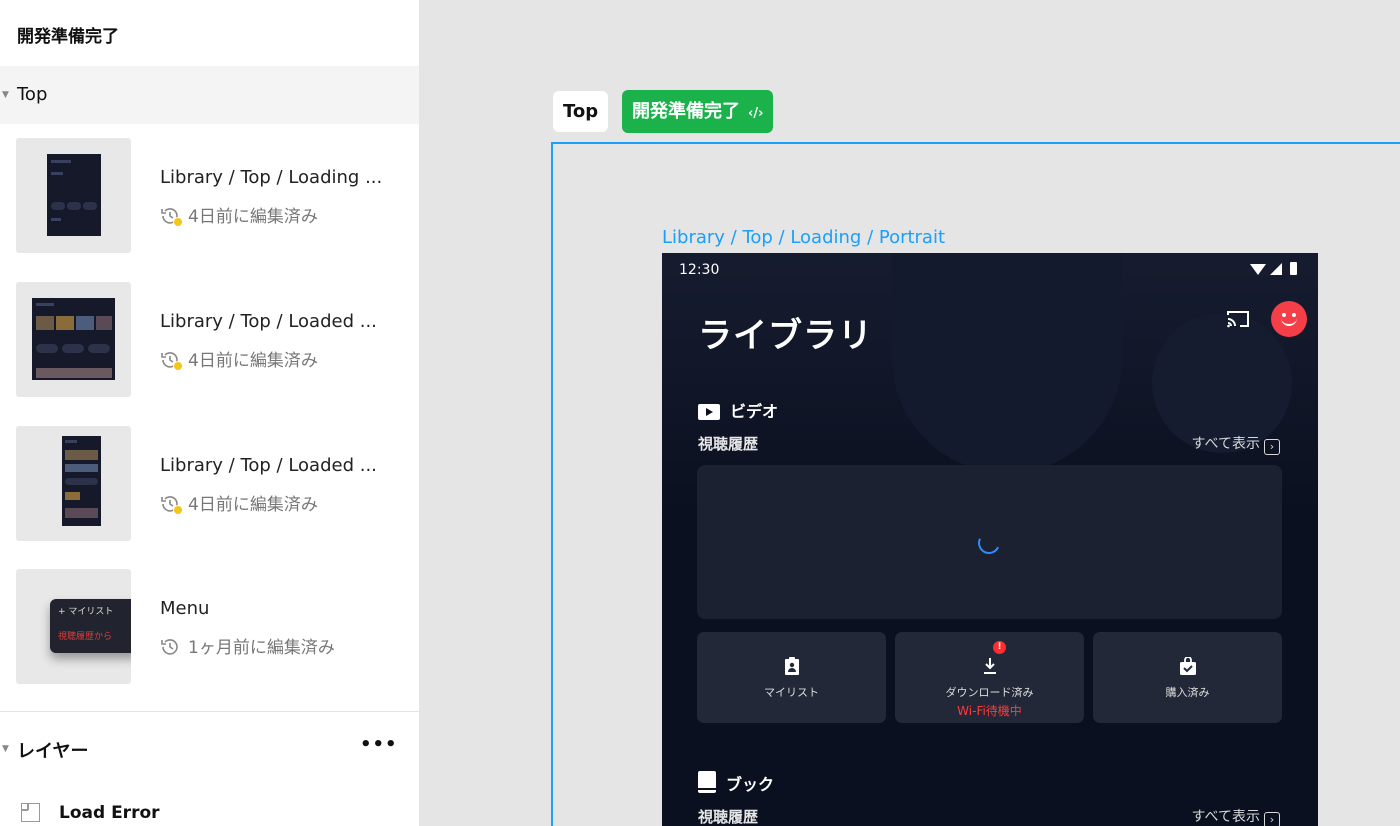 Image resolution: width=1400 pixels, height=826 pixels. I want to click on shopping-bag-check-icon, so click(1188, 667).